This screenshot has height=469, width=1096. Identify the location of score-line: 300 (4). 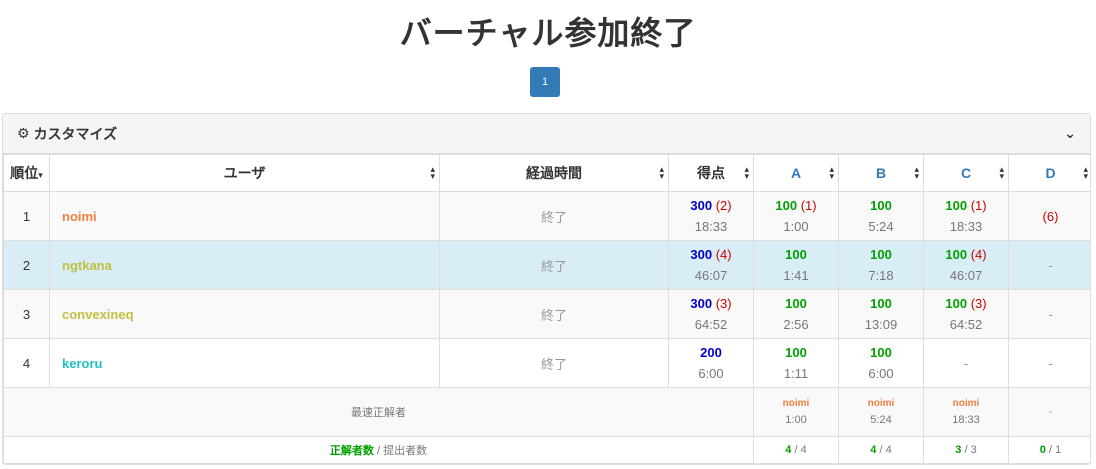
(711, 254).